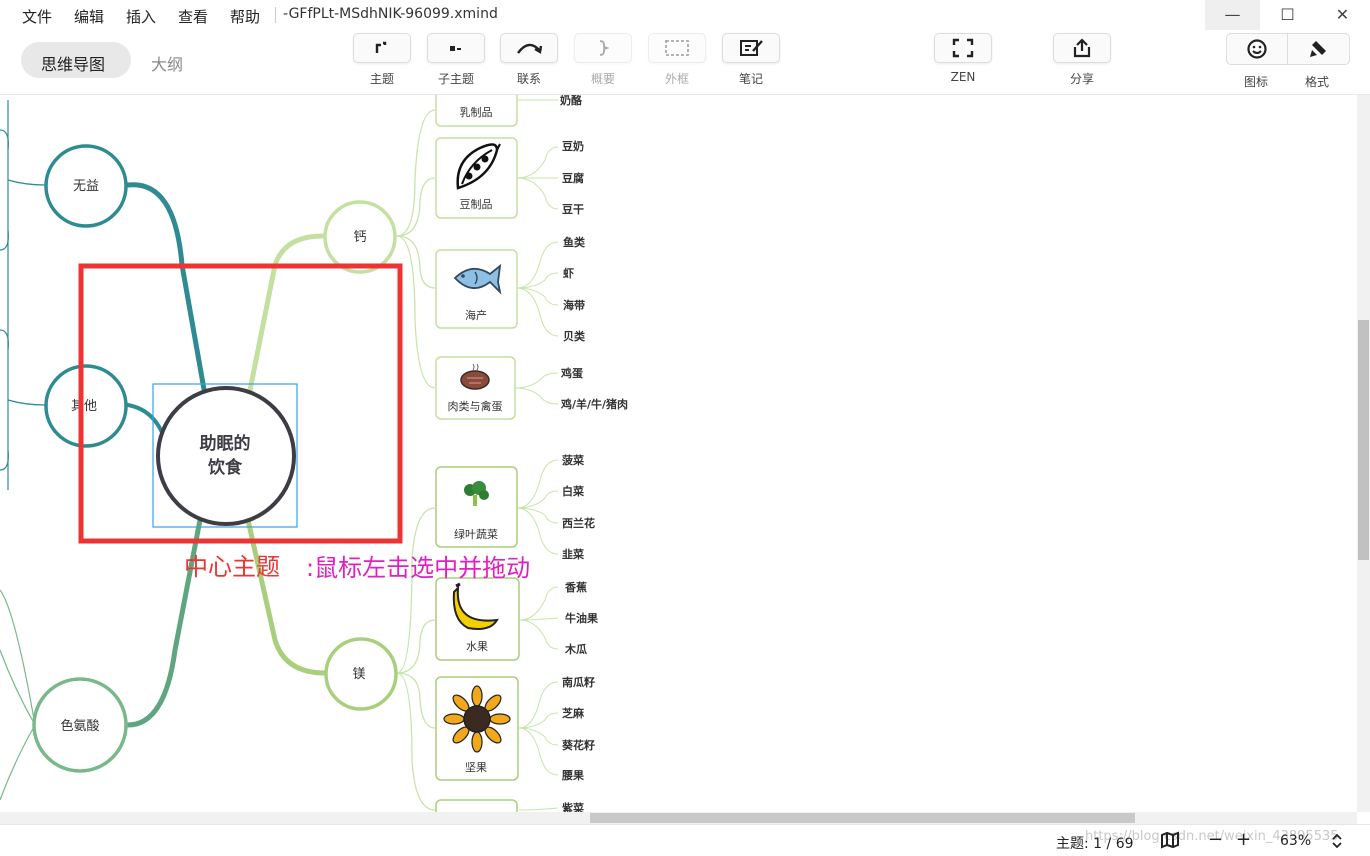  Describe the element at coordinates (574, 242) in the screenshot. I see `leaf-fish: 鱼类` at that location.